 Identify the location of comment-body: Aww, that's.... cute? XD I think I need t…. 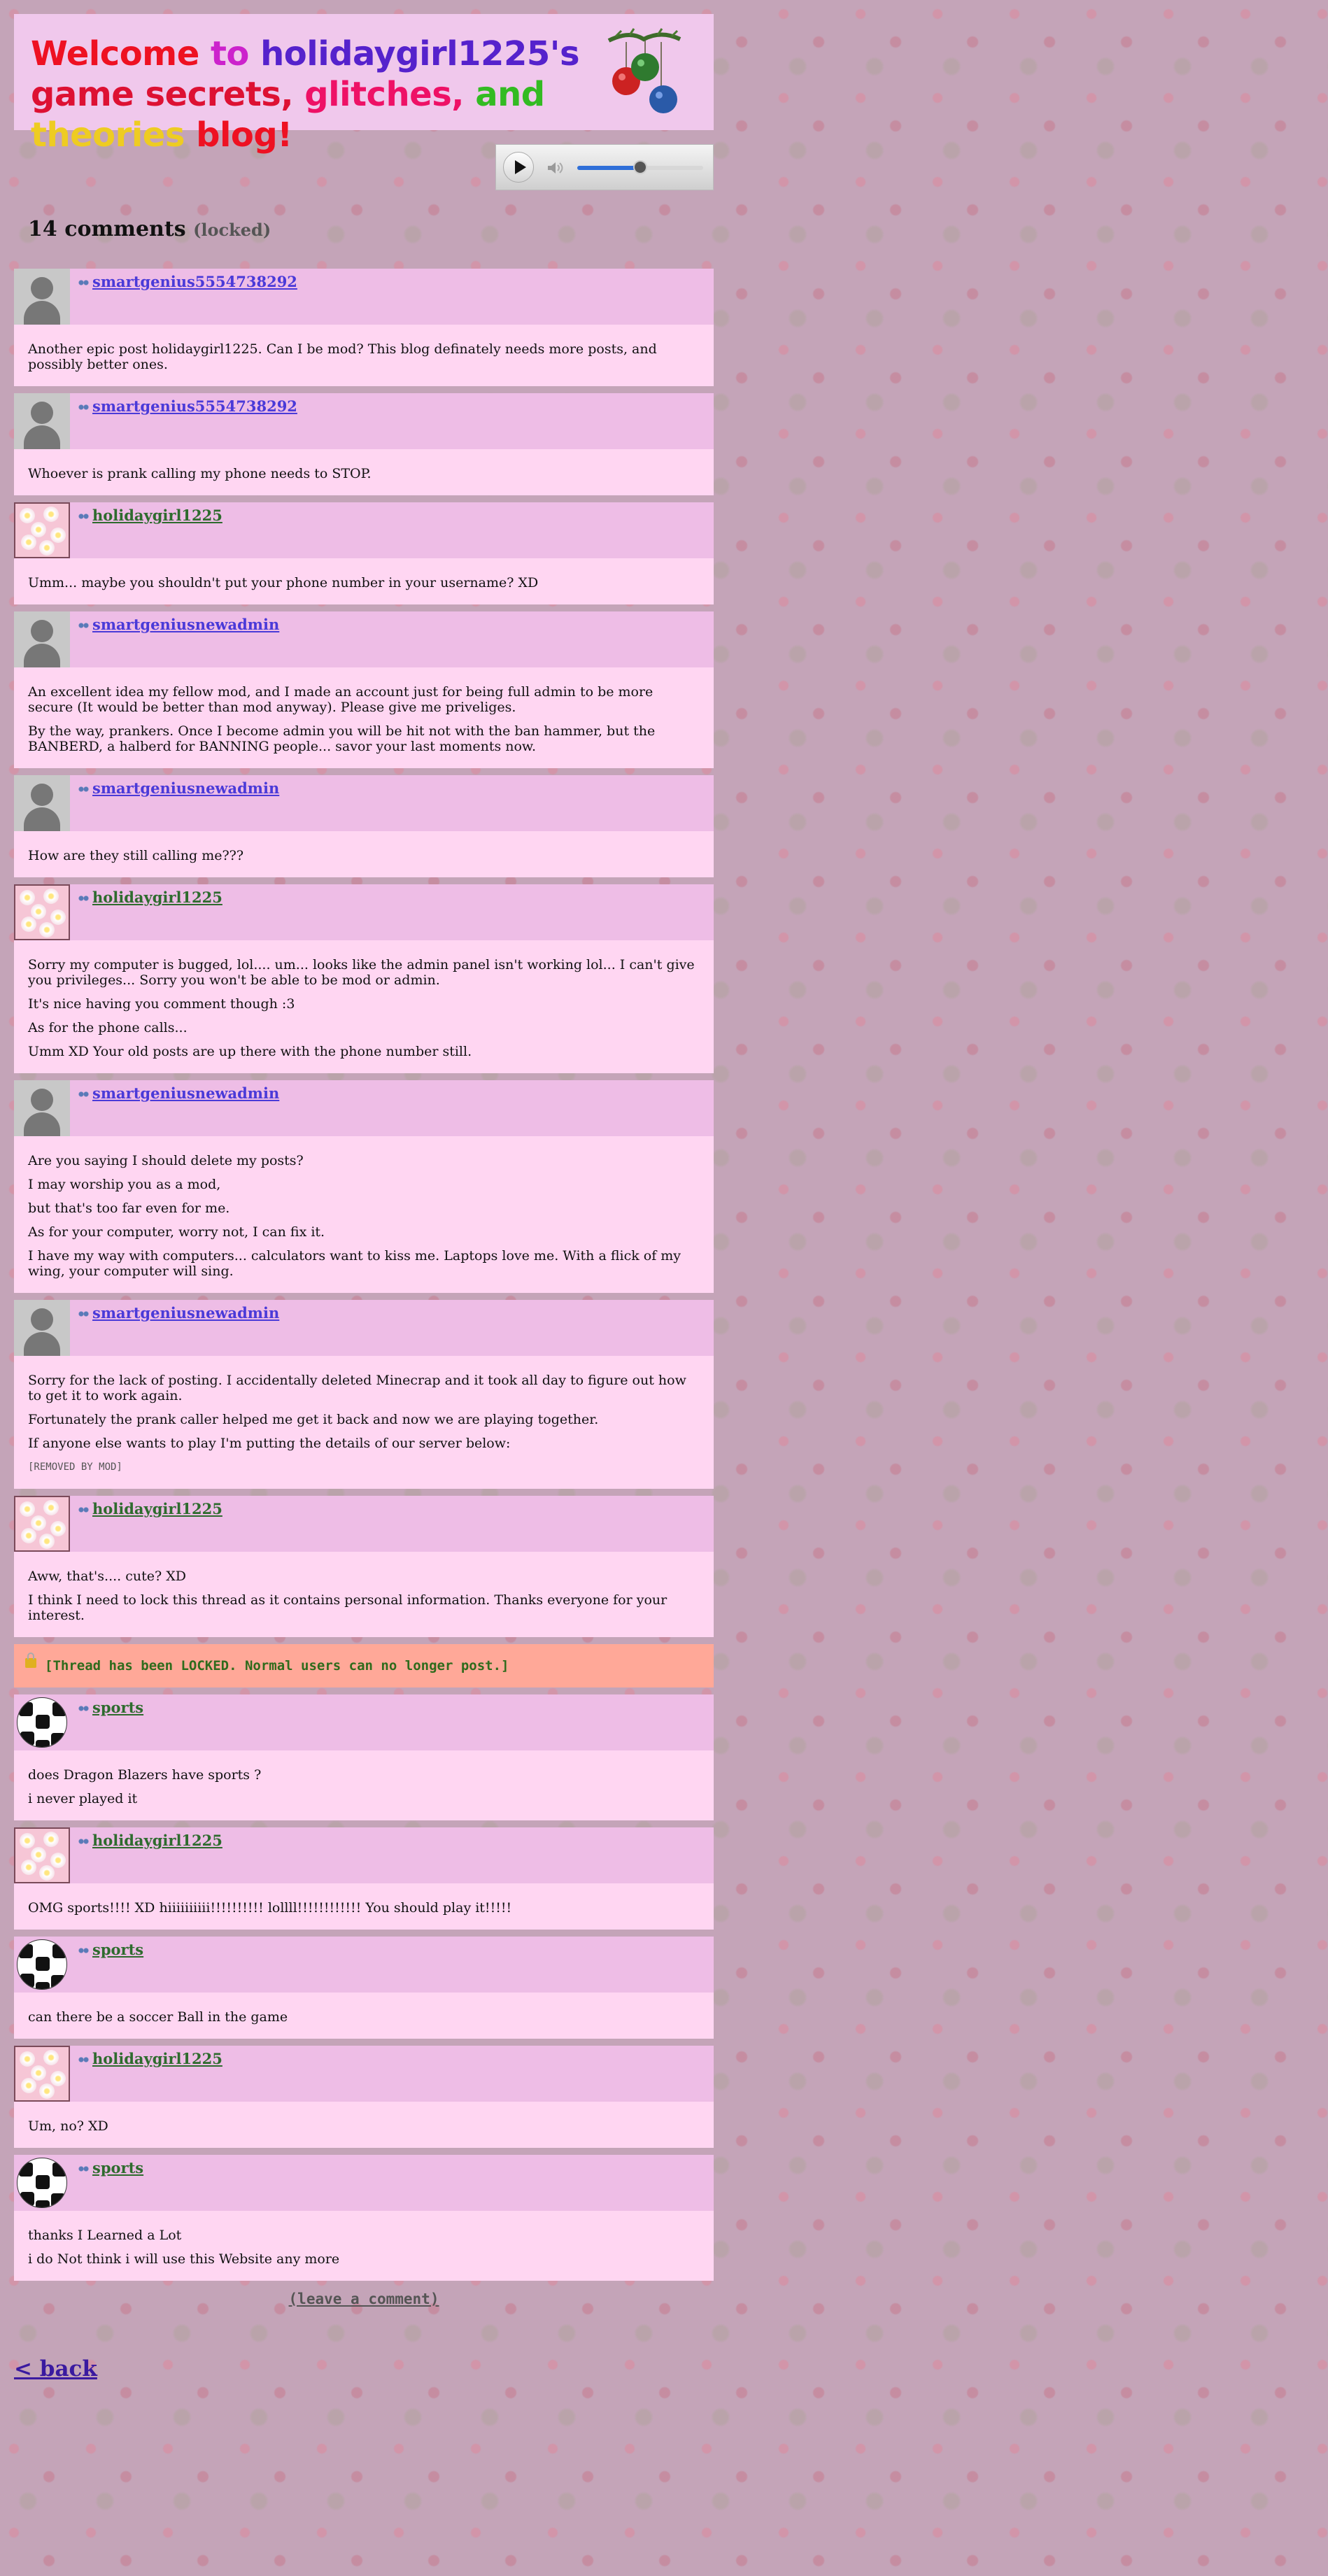
(364, 1594).